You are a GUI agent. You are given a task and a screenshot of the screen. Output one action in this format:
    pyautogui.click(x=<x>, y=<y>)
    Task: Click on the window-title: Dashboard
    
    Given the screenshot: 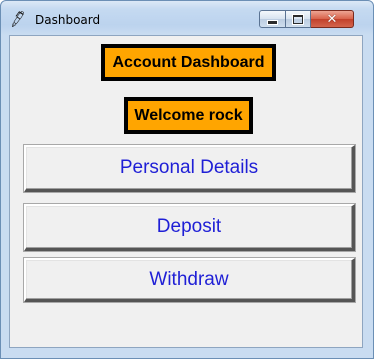 What is the action you would take?
    pyautogui.click(x=68, y=20)
    